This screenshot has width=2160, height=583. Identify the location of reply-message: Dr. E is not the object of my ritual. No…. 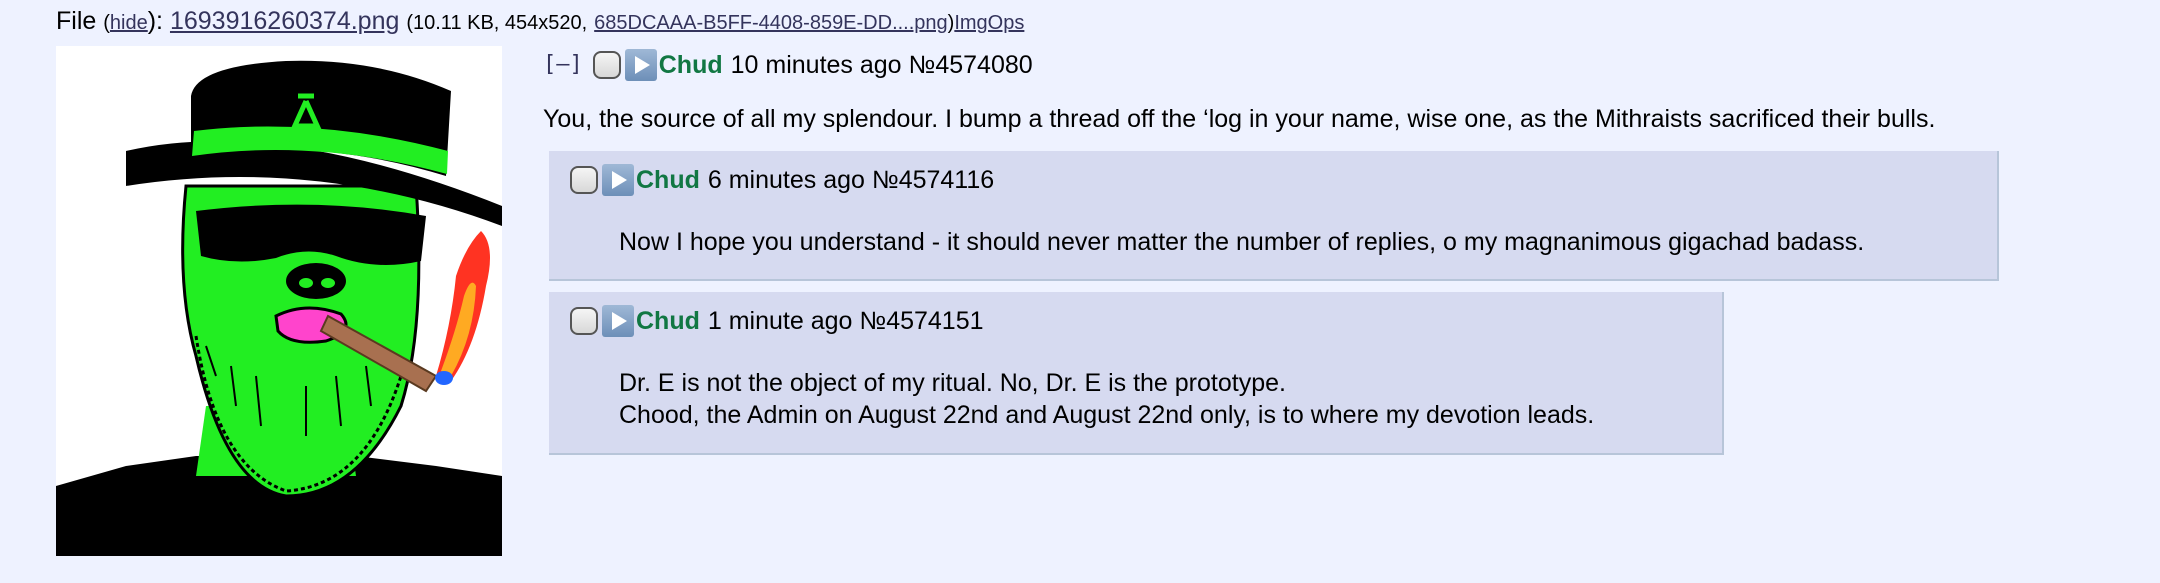
(1106, 399).